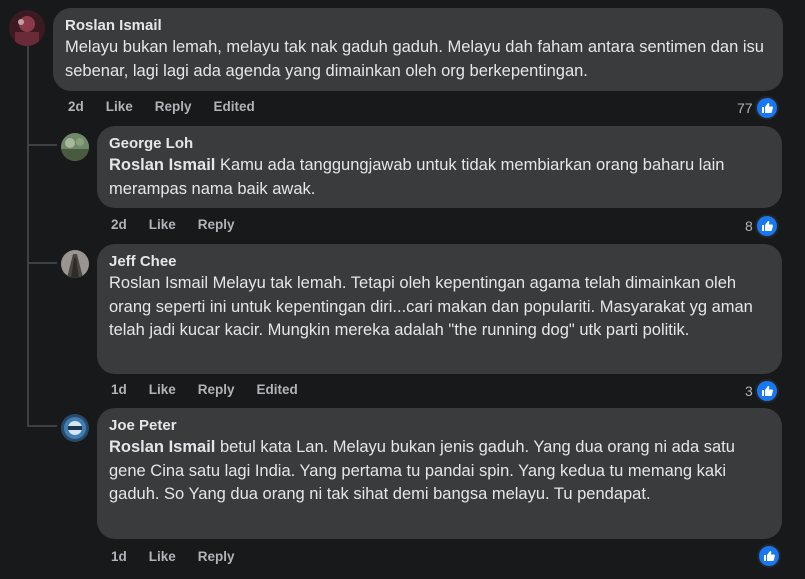 The height and width of the screenshot is (579, 805). I want to click on reaction-count: 77, so click(745, 108).